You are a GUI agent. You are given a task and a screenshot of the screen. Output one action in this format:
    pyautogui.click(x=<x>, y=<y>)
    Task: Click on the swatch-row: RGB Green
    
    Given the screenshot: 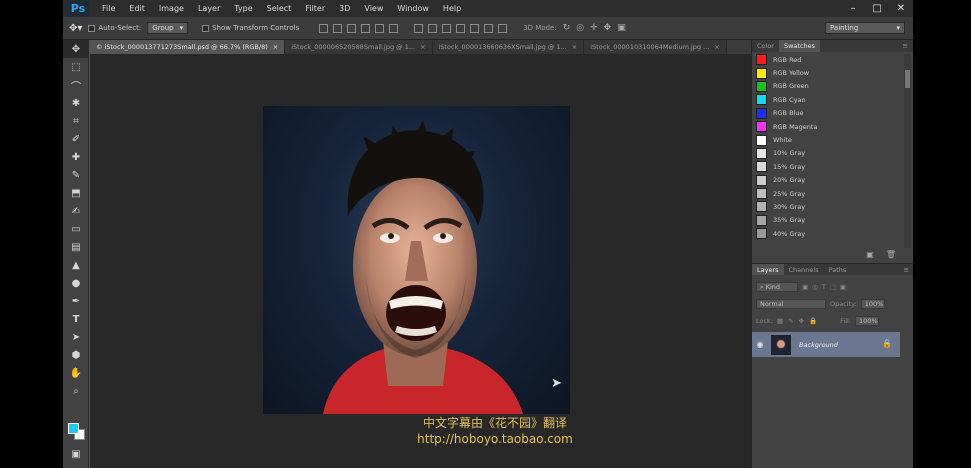 What is the action you would take?
    pyautogui.click(x=831, y=86)
    